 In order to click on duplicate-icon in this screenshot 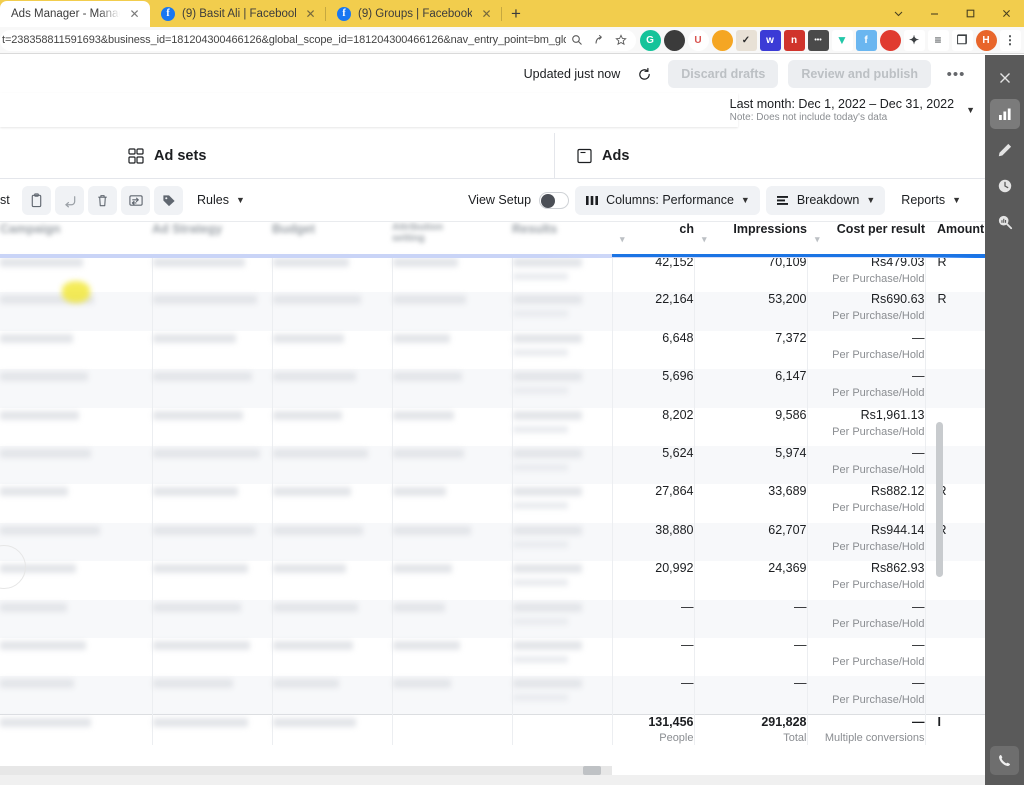, I will do `click(36, 200)`.